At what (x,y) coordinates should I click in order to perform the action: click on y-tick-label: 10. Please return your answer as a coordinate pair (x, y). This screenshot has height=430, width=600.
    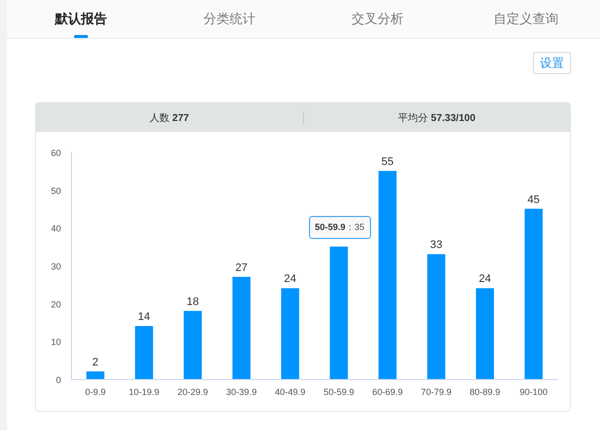
    Looking at the image, I should click on (55, 342).